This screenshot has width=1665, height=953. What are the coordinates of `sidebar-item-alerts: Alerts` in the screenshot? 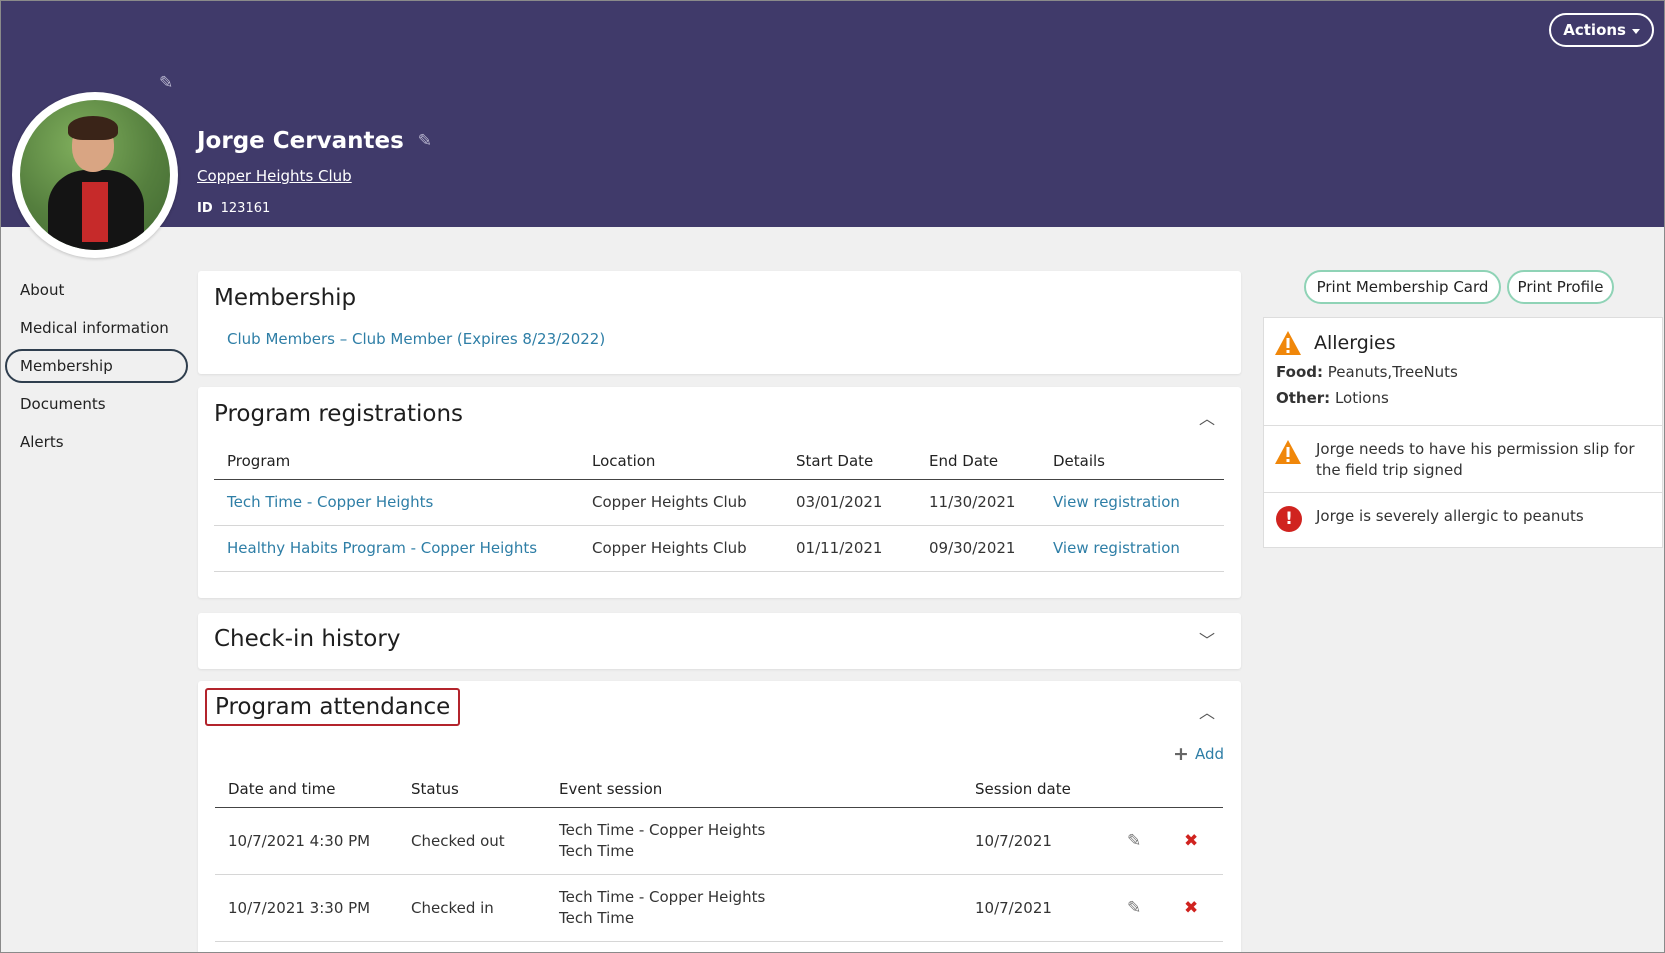 It's located at (96, 442).